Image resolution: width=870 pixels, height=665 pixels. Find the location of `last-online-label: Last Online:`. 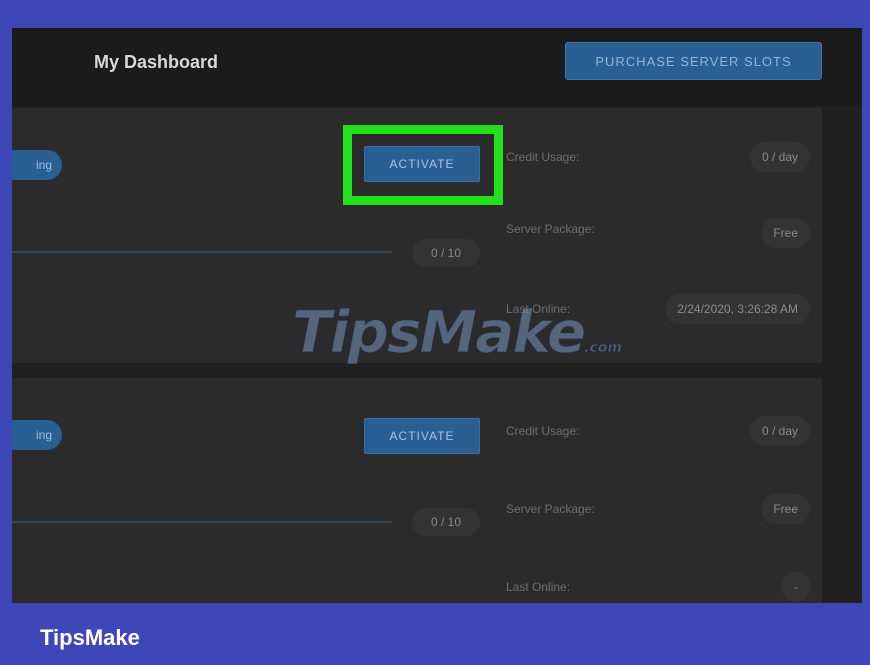

last-online-label: Last Online: is located at coordinates (538, 587).